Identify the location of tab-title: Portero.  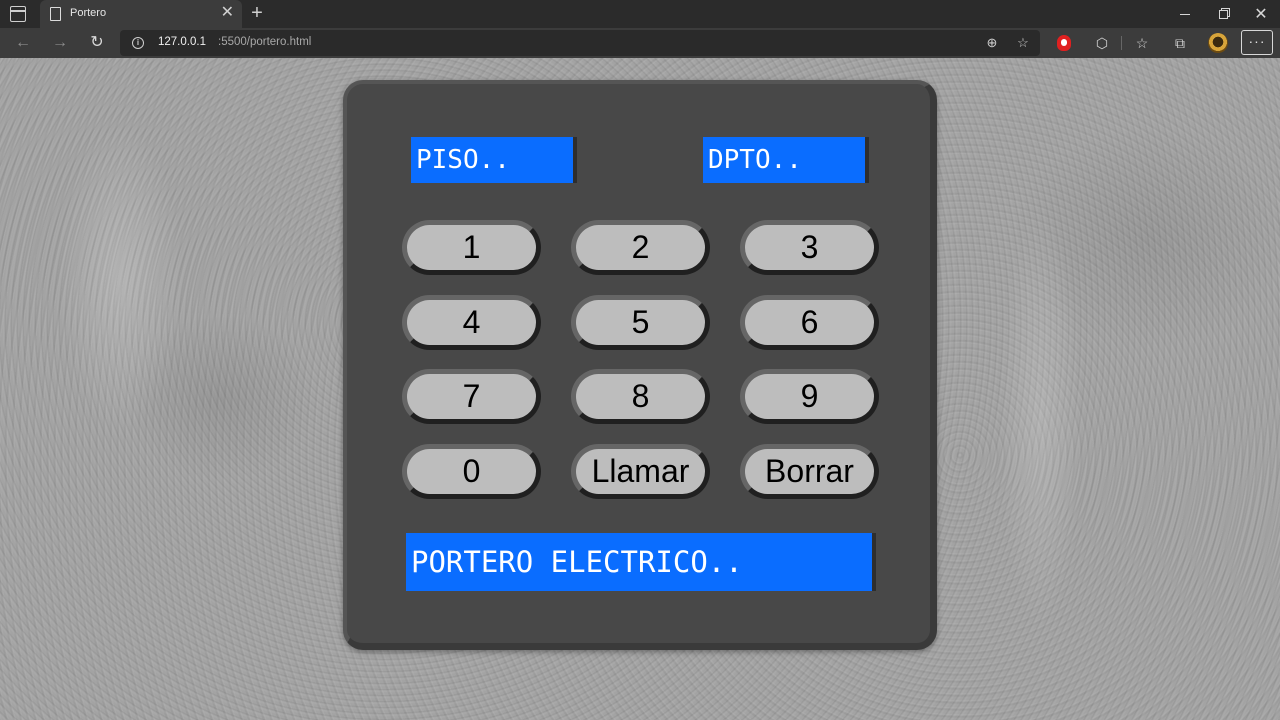
(88, 13).